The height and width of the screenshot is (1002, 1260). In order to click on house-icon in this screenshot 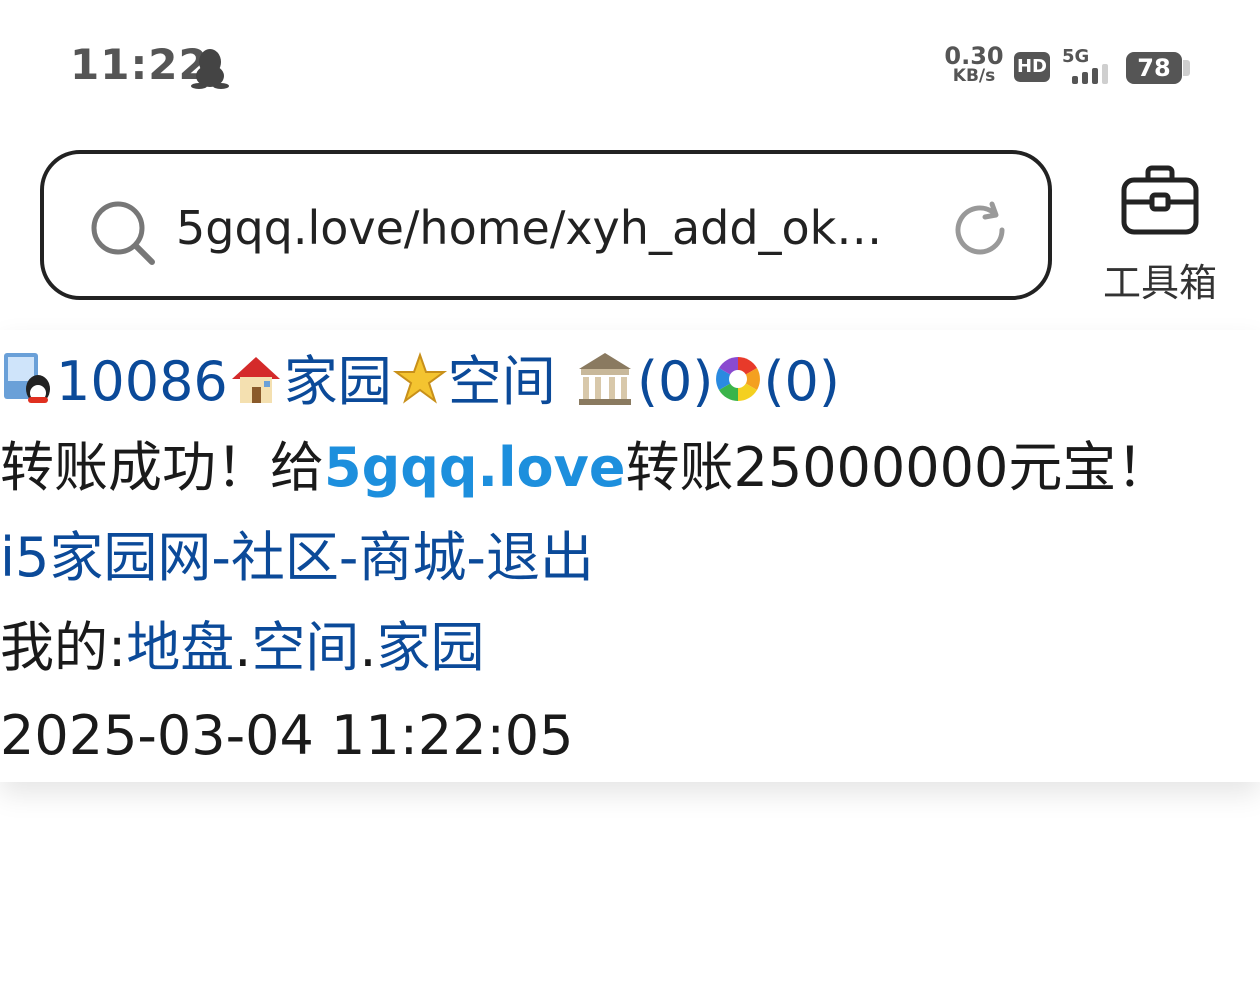, I will do `click(255, 380)`.